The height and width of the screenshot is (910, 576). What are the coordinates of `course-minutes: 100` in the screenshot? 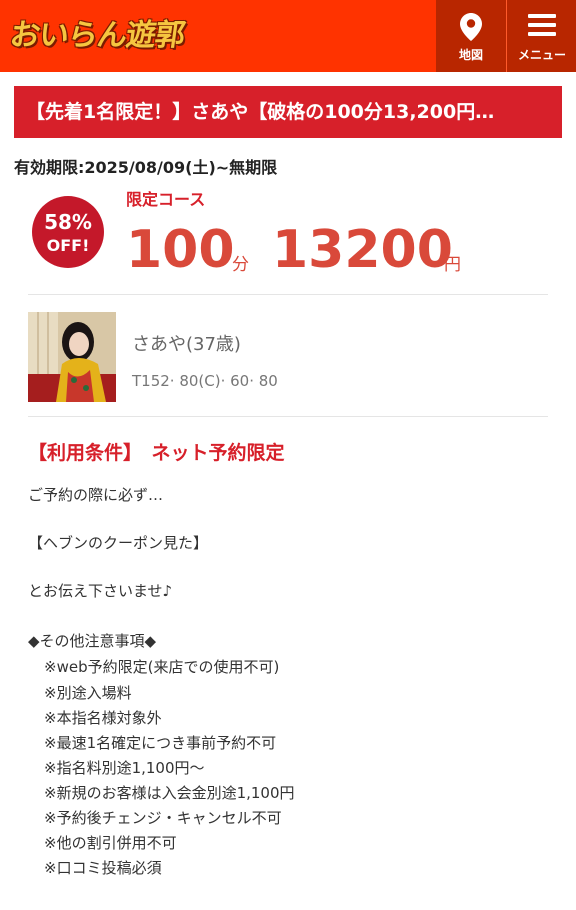 It's located at (180, 250).